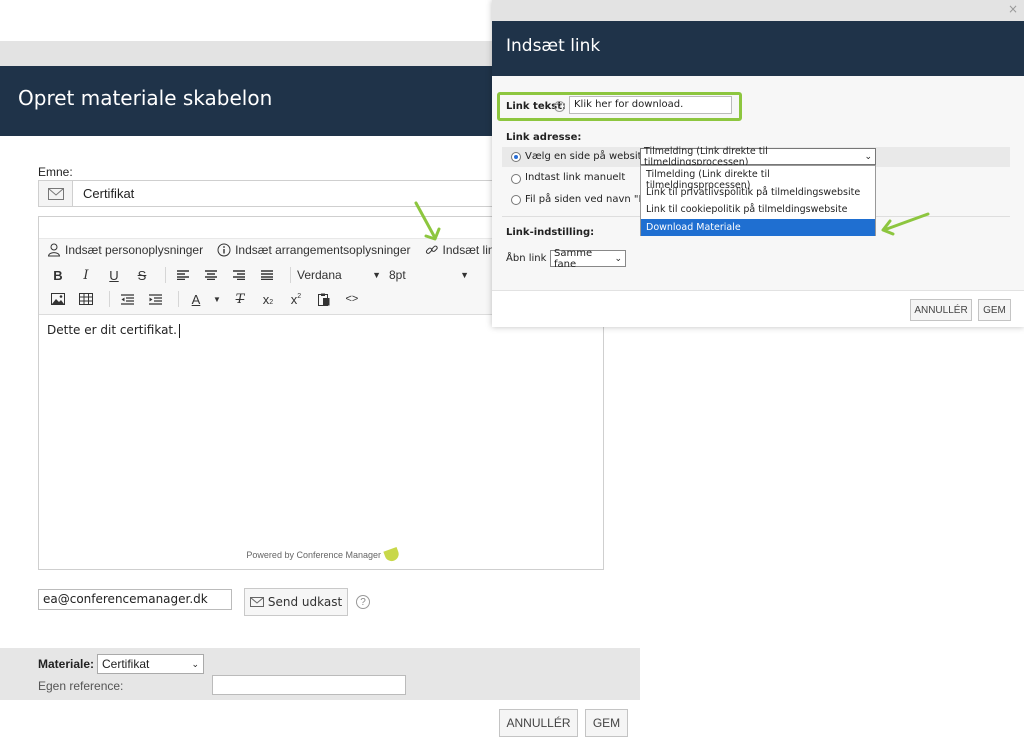 The image size is (1024, 747). What do you see at coordinates (126, 664) in the screenshot?
I see `material-value: Certifikat` at bounding box center [126, 664].